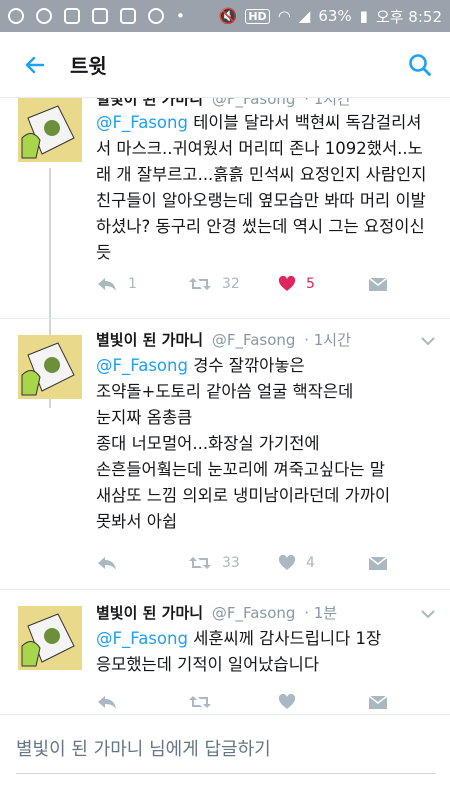  What do you see at coordinates (44, 16) in the screenshot?
I see `instagram-icon` at bounding box center [44, 16].